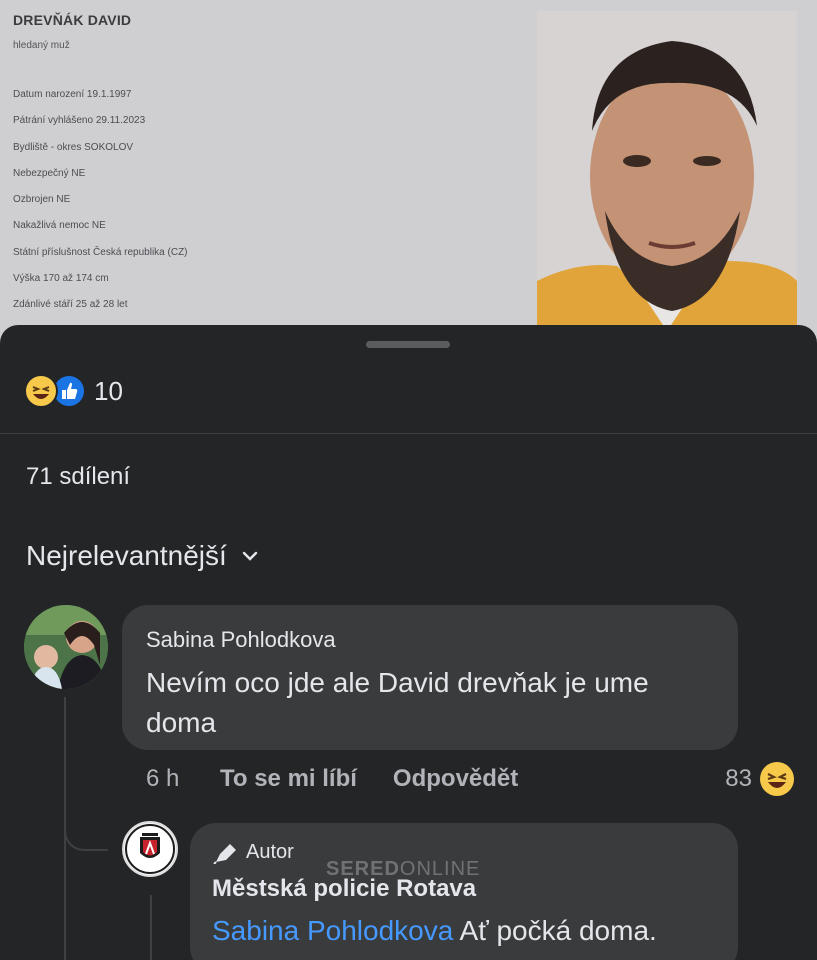 The image size is (817, 960). I want to click on fact-disease: Nakažlivá nemoc NE, so click(59, 226).